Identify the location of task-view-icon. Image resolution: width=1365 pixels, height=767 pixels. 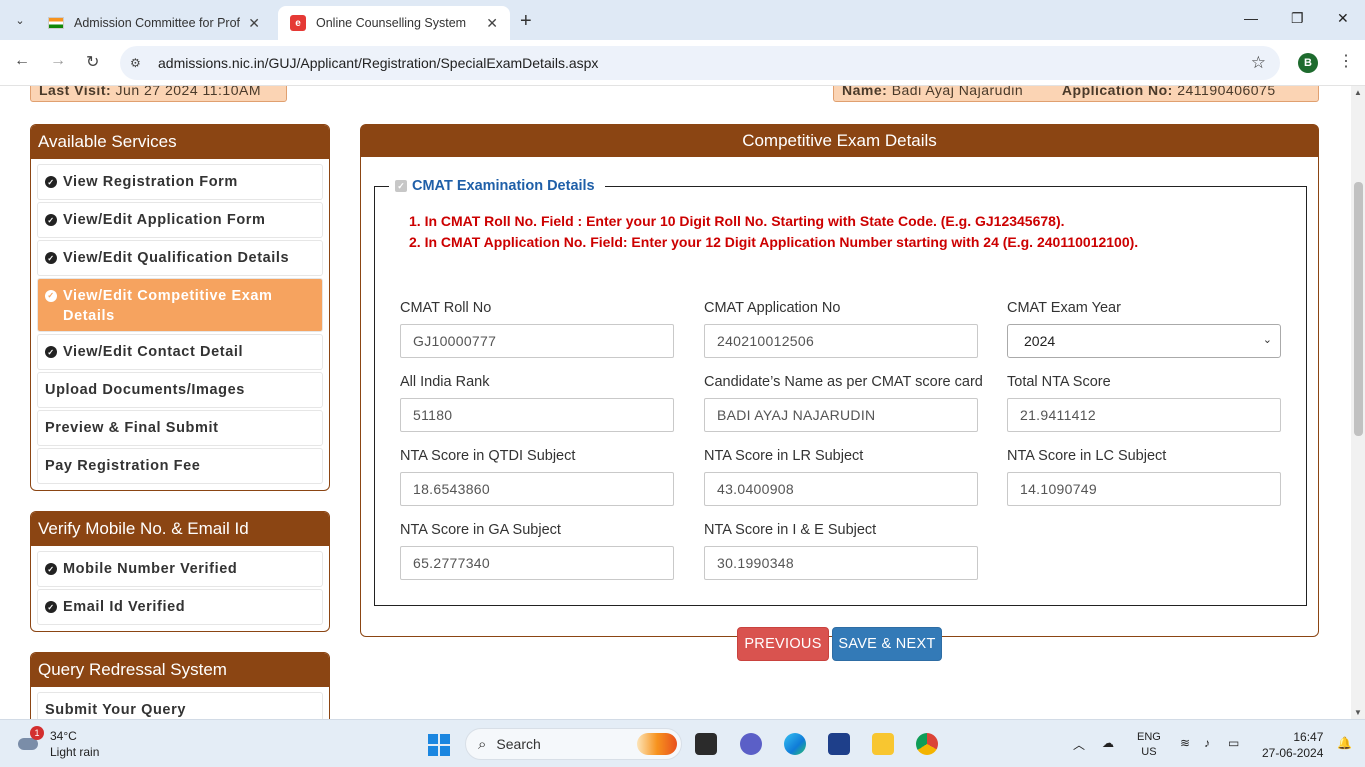
(706, 744).